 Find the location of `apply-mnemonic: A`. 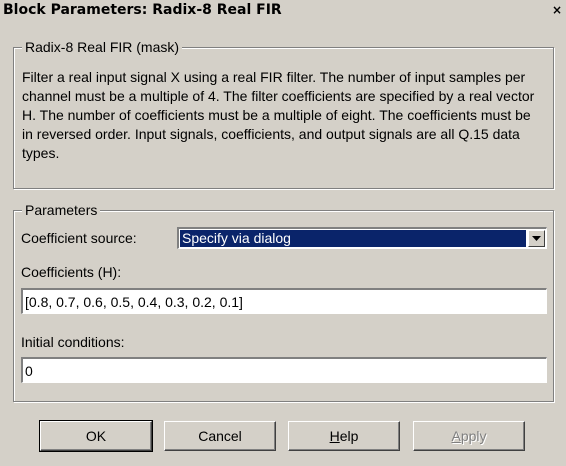

apply-mnemonic: A is located at coordinates (456, 436).